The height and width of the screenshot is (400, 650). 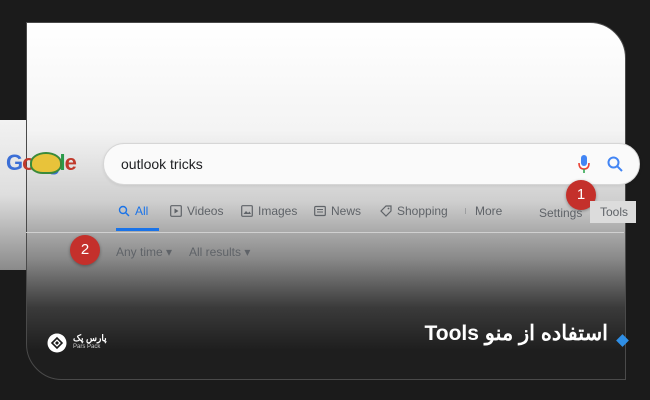 What do you see at coordinates (325, 232) in the screenshot?
I see `divider` at bounding box center [325, 232].